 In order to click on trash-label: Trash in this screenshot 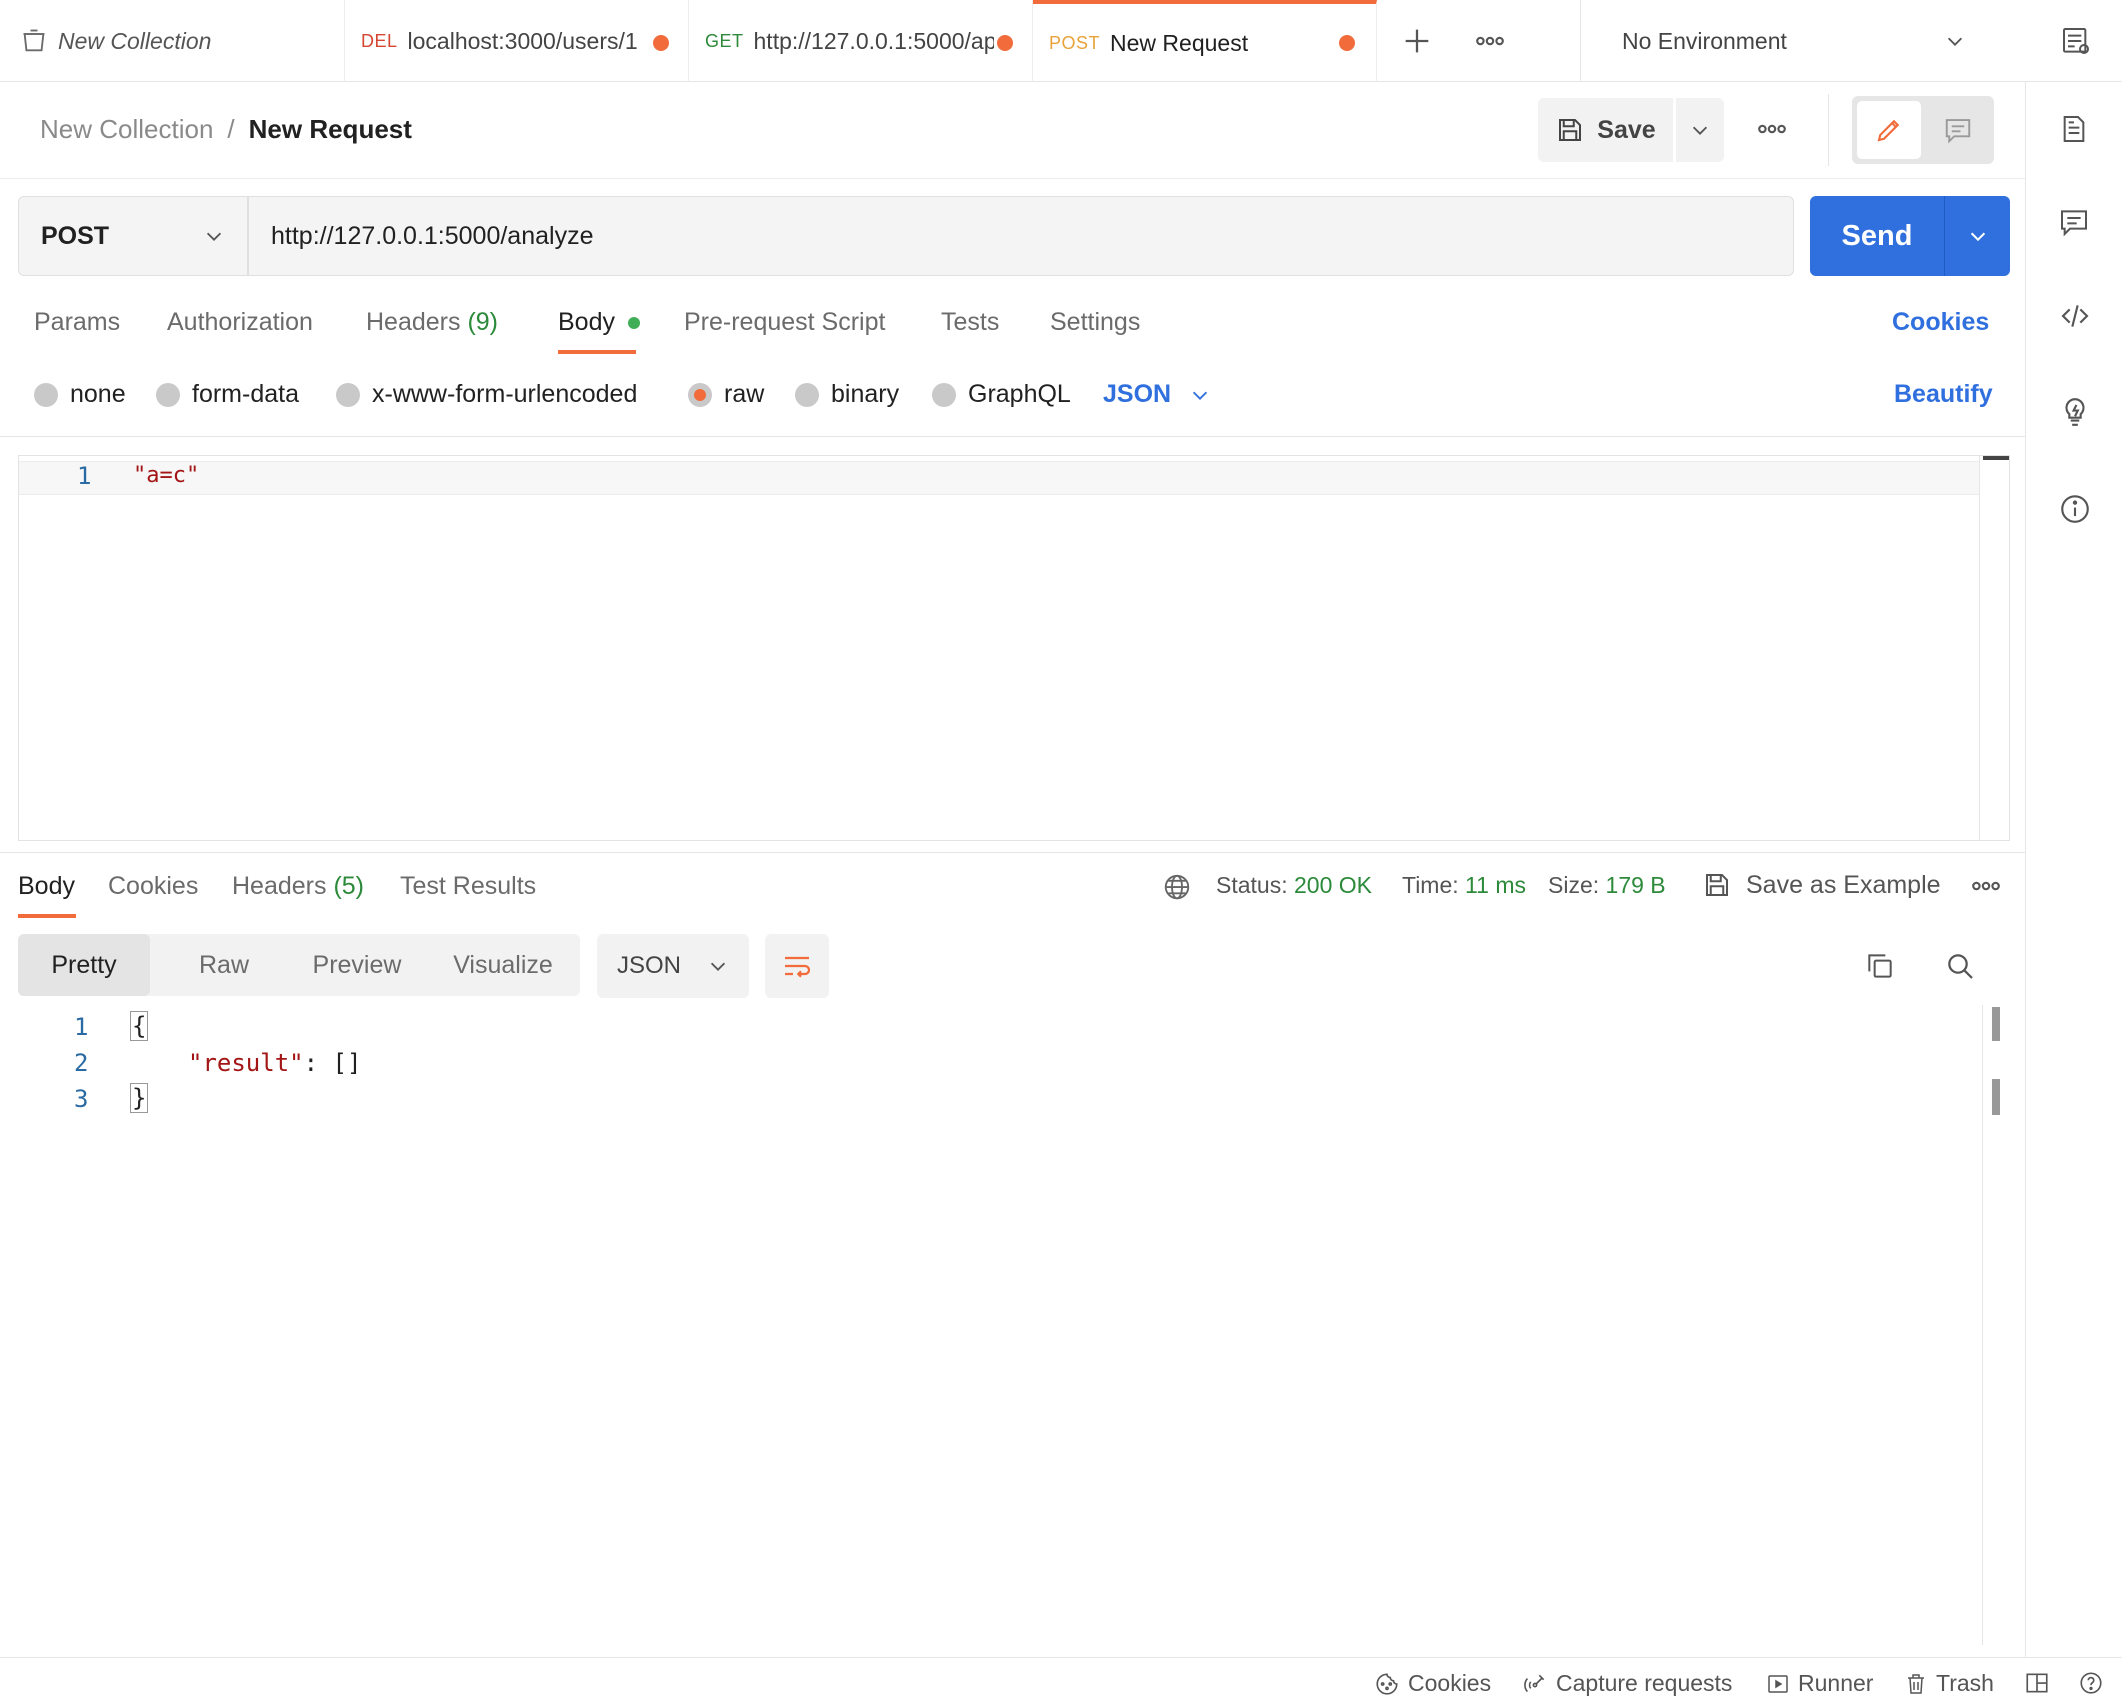, I will do `click(1965, 1683)`.